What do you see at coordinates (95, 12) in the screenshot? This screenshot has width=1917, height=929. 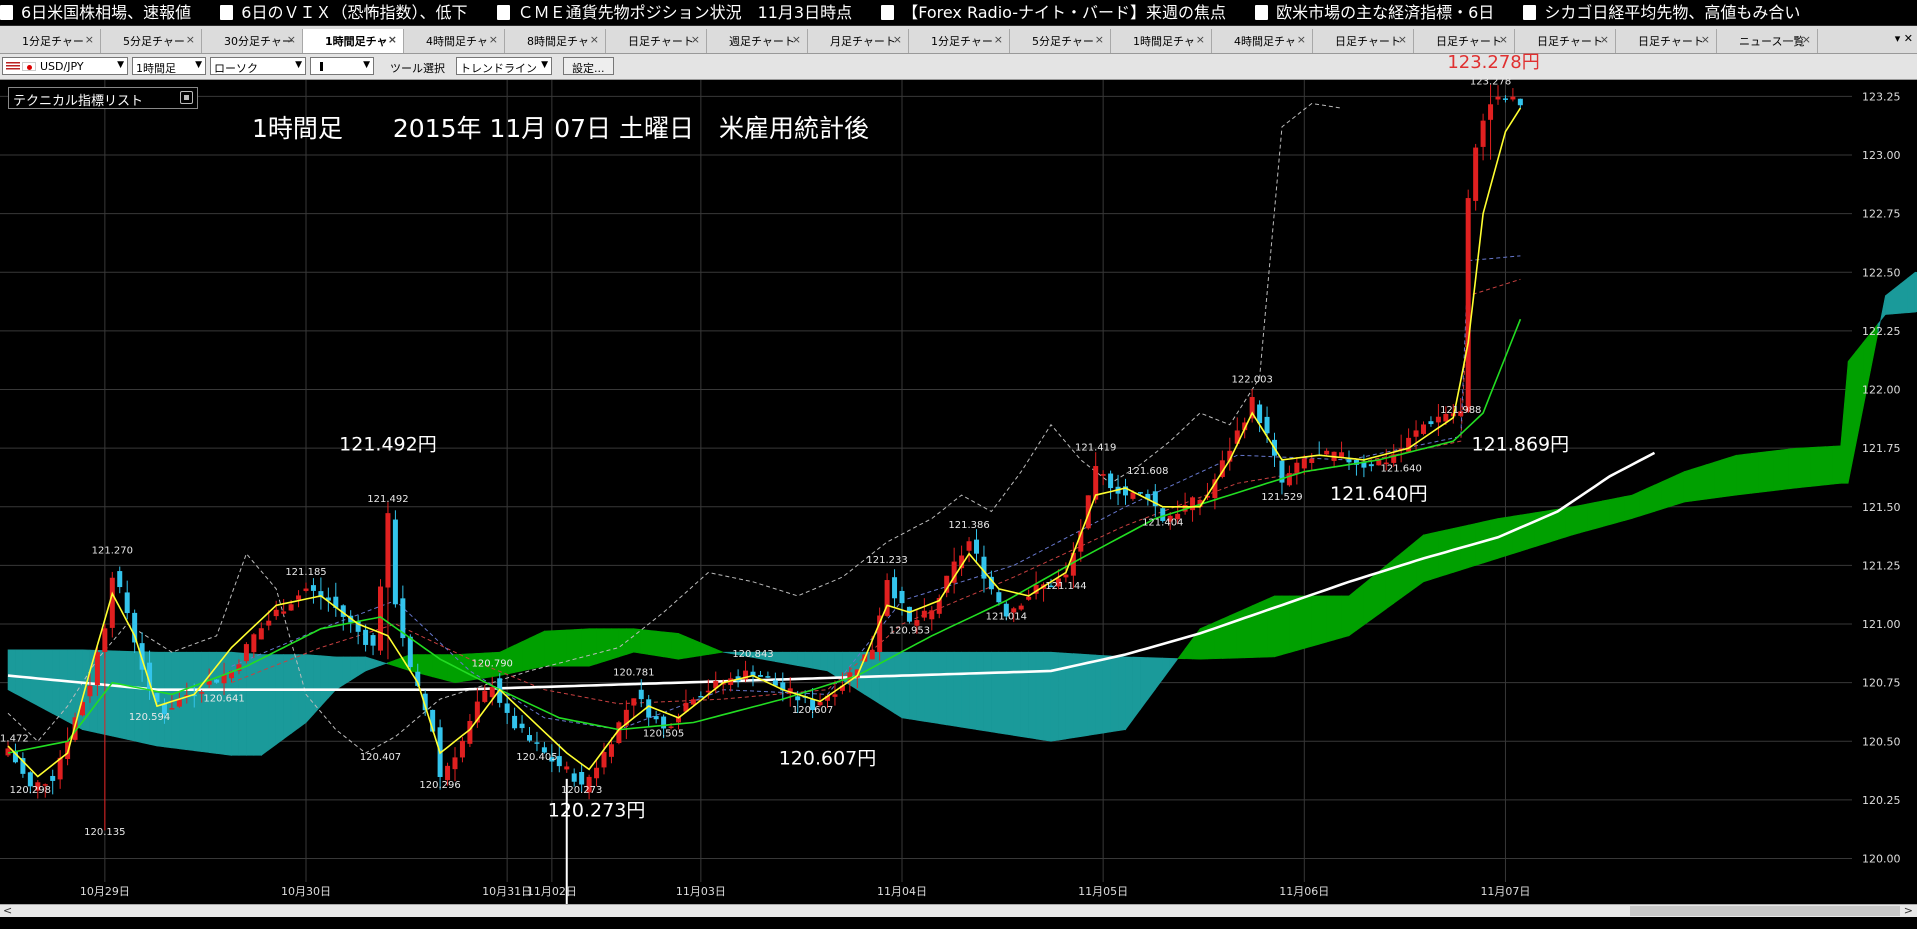 I see `ticker-item: 6日米国株相場、速報値` at bounding box center [95, 12].